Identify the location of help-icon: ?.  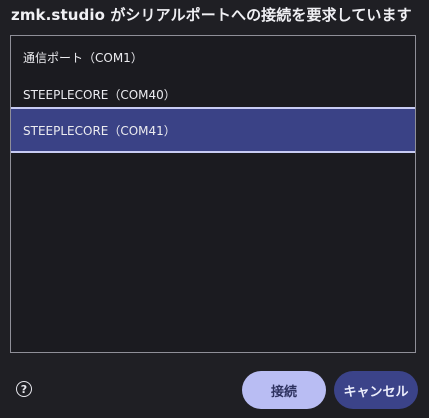
(24, 389).